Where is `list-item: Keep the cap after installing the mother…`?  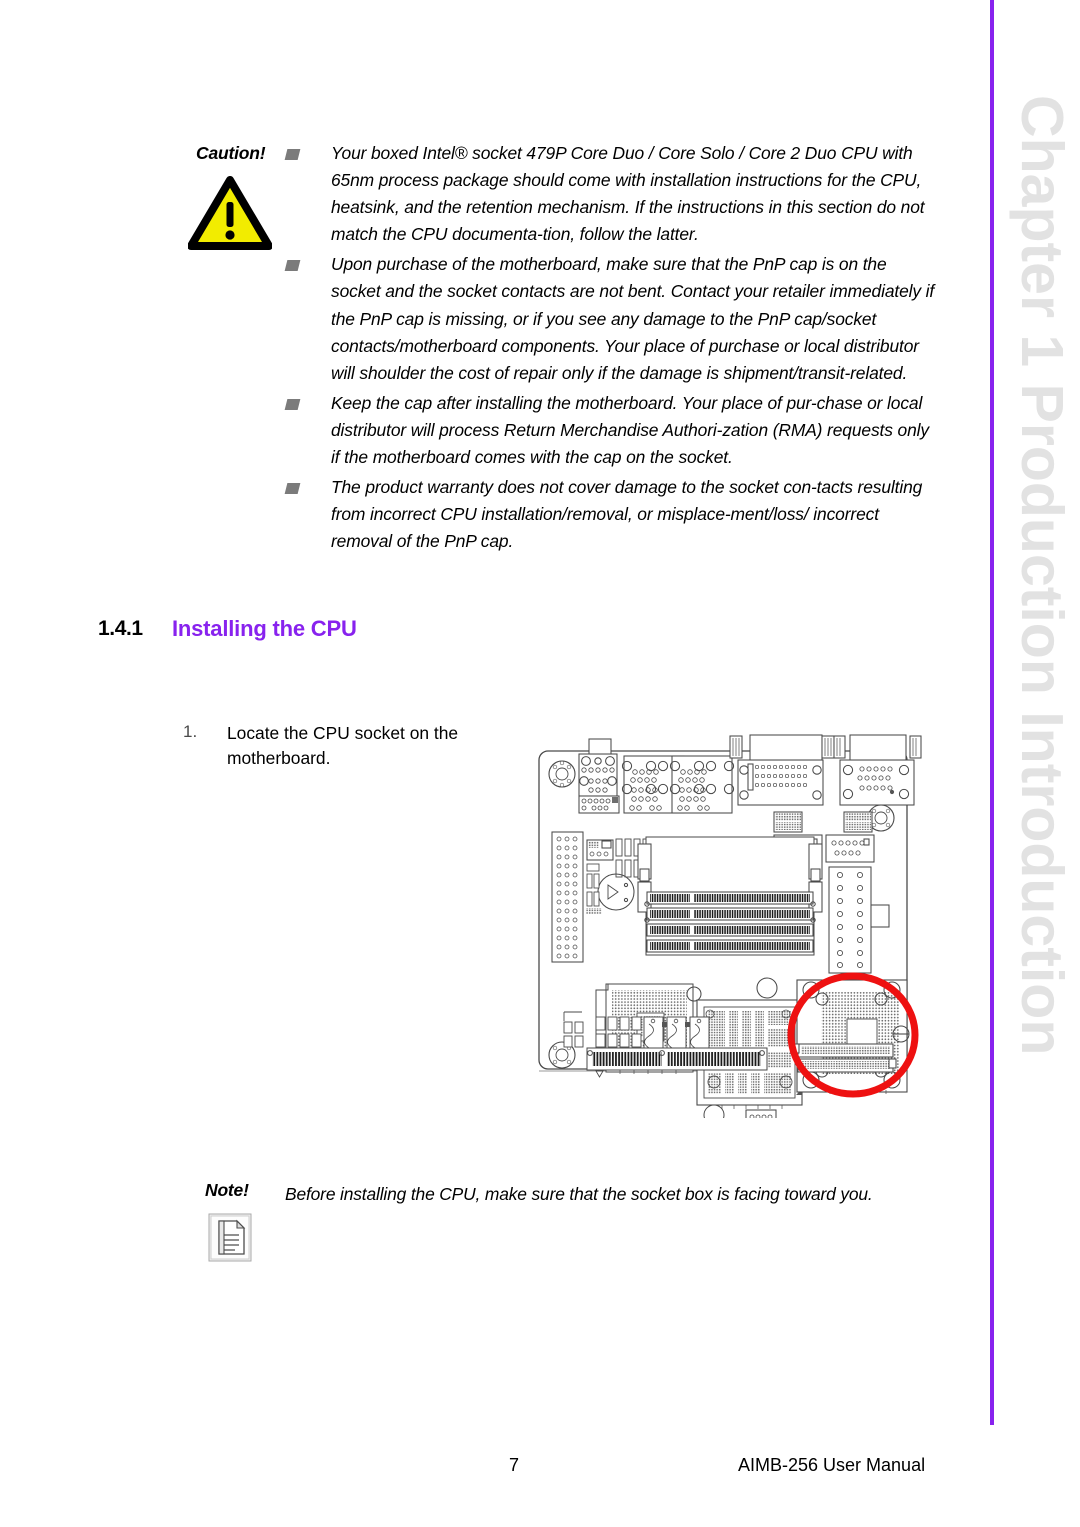 list-item: Keep the cap after installing the mother… is located at coordinates (610, 430).